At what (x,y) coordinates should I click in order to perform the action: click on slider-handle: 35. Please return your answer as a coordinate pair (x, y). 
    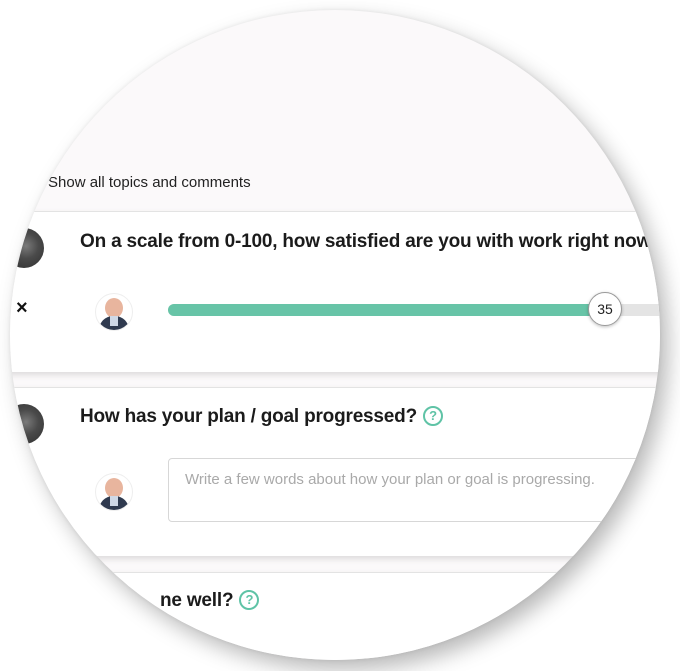
    Looking at the image, I should click on (605, 309).